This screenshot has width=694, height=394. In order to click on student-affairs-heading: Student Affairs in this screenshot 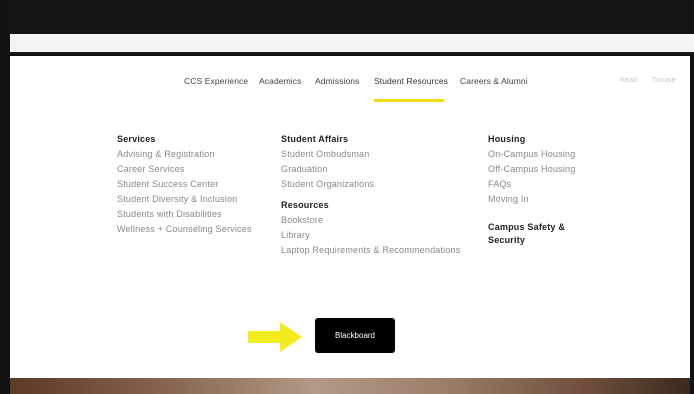, I will do `click(315, 139)`.